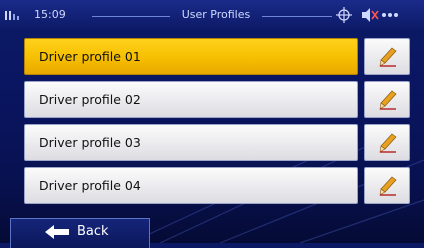 The height and width of the screenshot is (248, 424). Describe the element at coordinates (390, 15) in the screenshot. I see `menu-dots-icon` at that location.